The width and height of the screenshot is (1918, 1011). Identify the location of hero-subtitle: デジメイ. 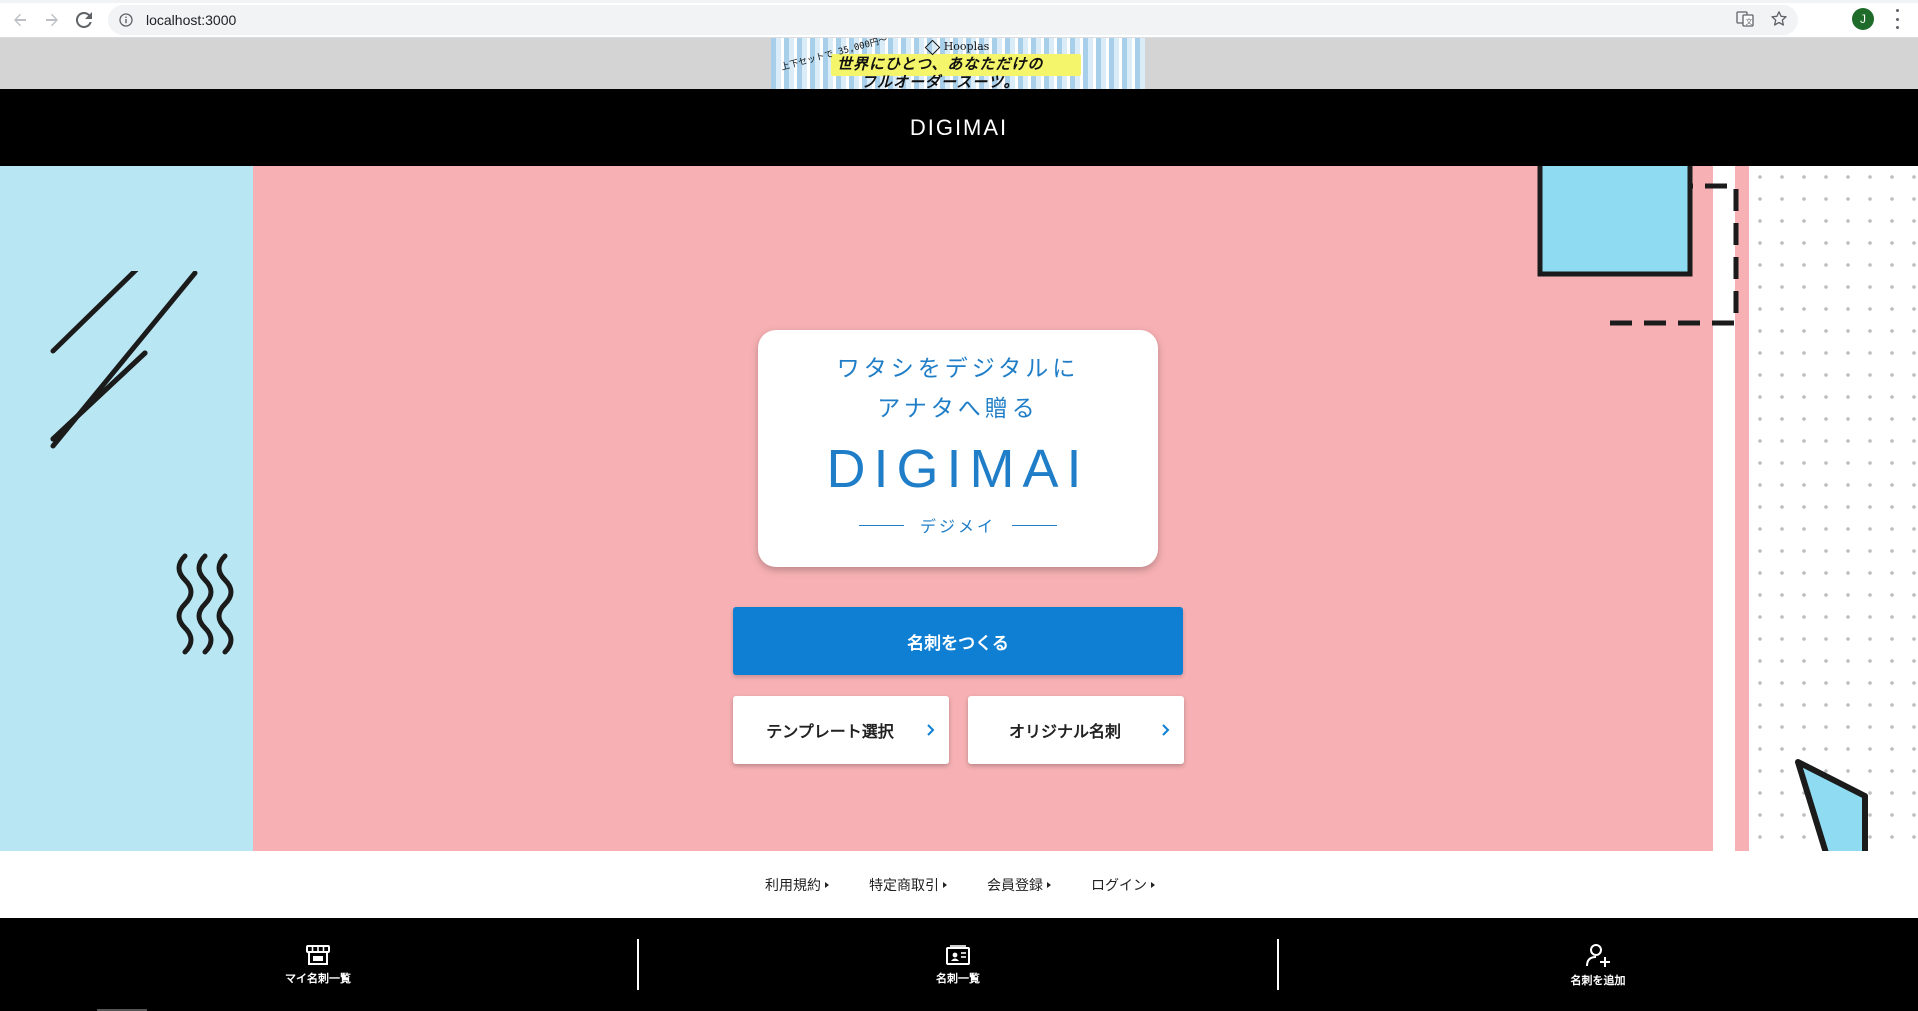
(958, 525).